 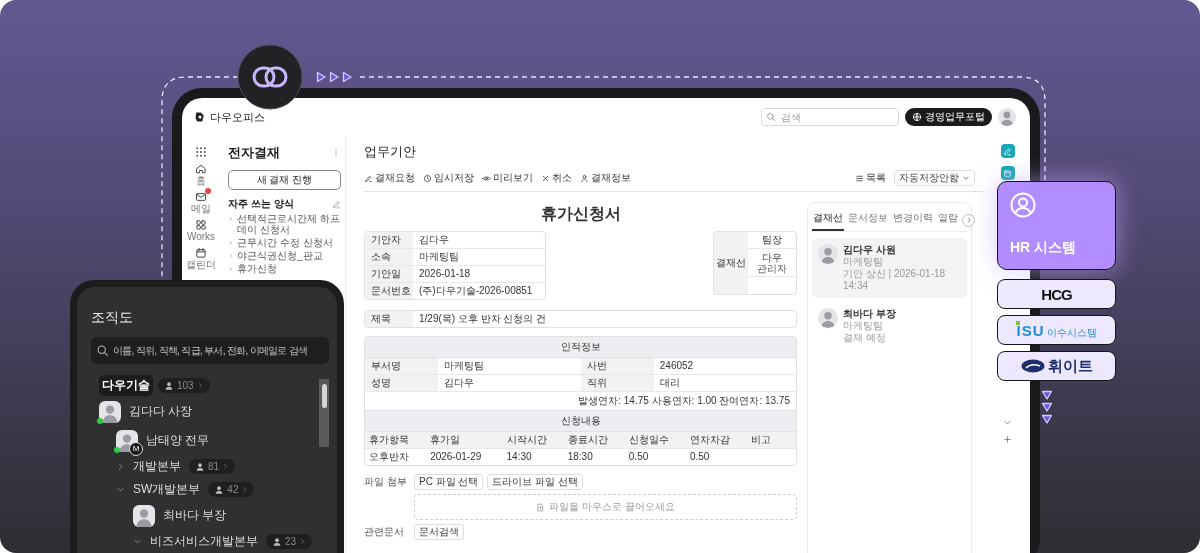 What do you see at coordinates (889, 326) in the screenshot?
I see `approver-card: 최바다 부장 마케팅팀 결재 예정` at bounding box center [889, 326].